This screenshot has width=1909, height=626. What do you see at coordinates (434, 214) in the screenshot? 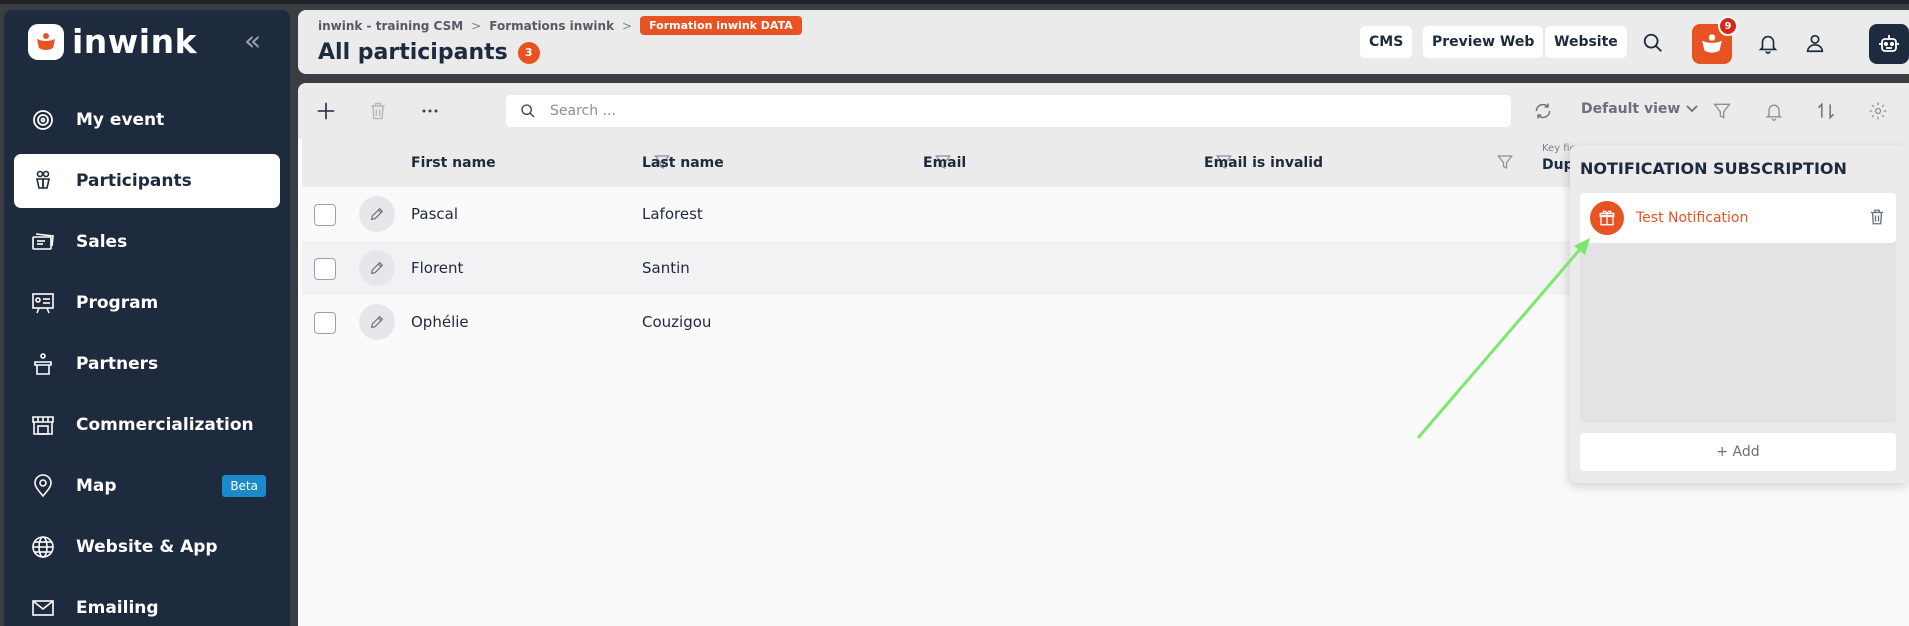
I see `first-name-cell: Pascal` at bounding box center [434, 214].